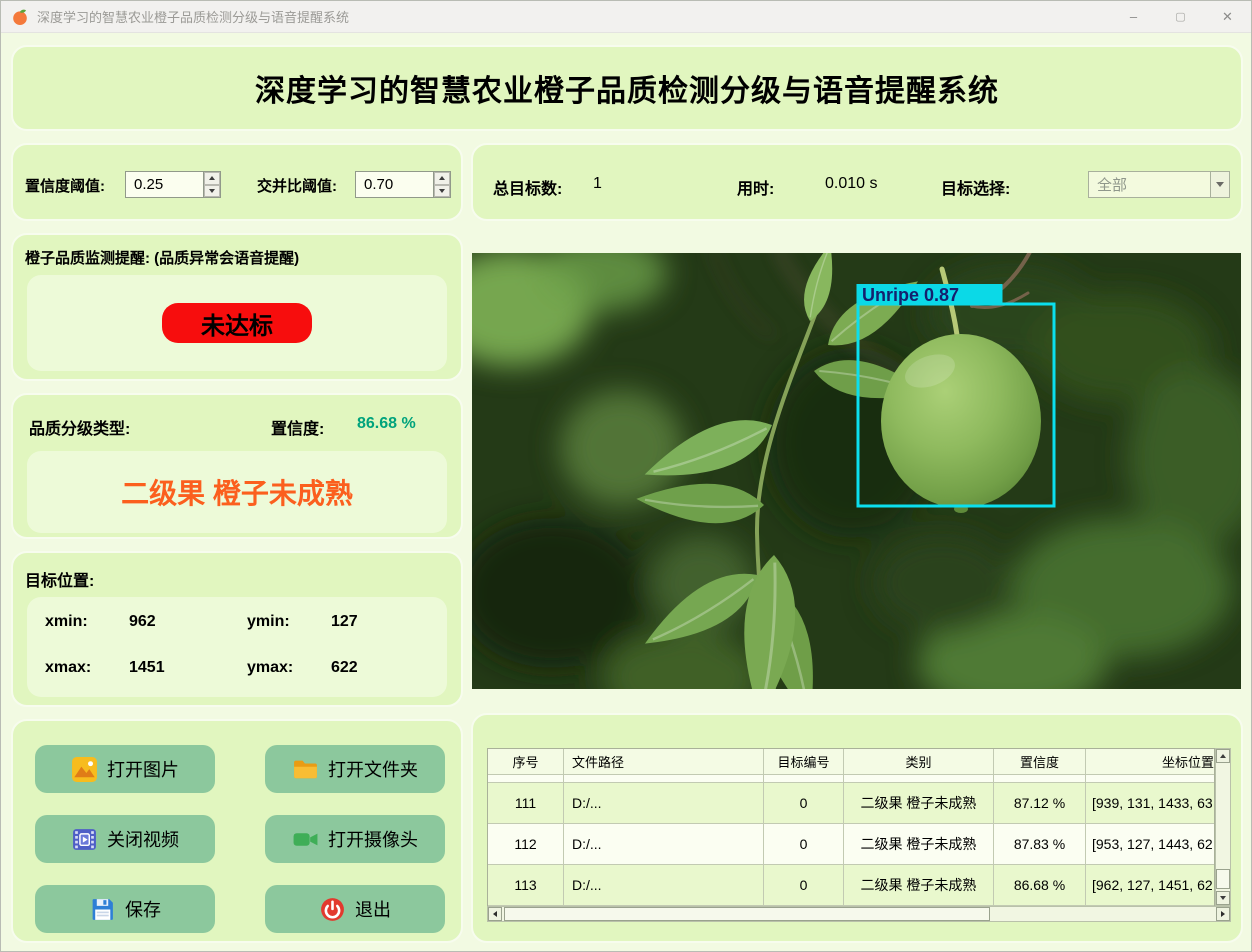  I want to click on confidence-threshold-spinner: 0.25, so click(173, 184).